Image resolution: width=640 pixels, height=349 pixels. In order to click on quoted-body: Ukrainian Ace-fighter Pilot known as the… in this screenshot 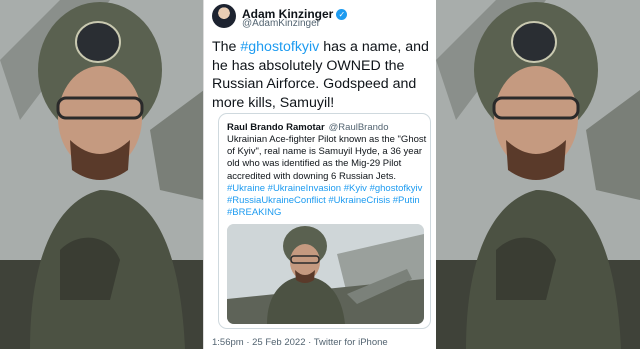, I will do `click(327, 158)`.